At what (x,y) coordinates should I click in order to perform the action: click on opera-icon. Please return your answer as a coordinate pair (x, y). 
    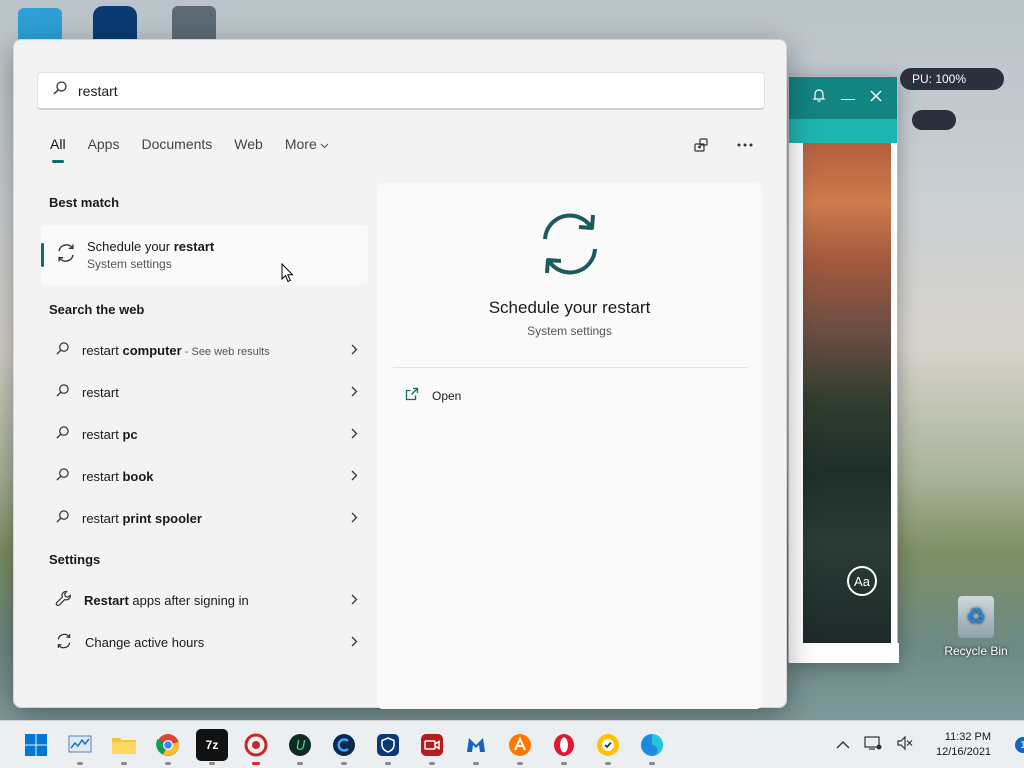
    Looking at the image, I should click on (564, 747).